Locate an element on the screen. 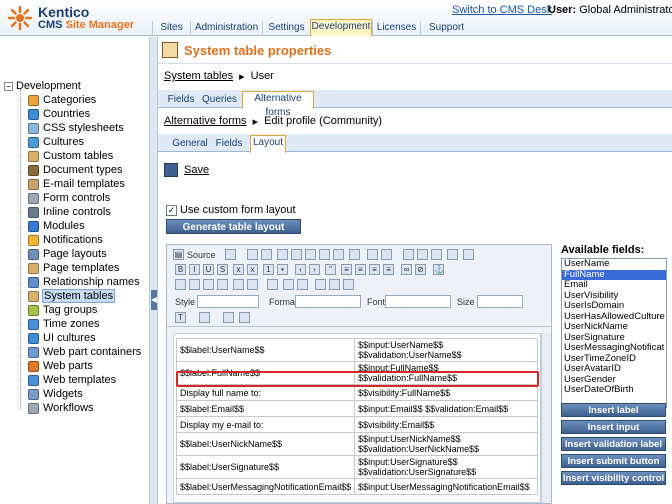  field-option: UserDateOfBirth is located at coordinates (614, 390).